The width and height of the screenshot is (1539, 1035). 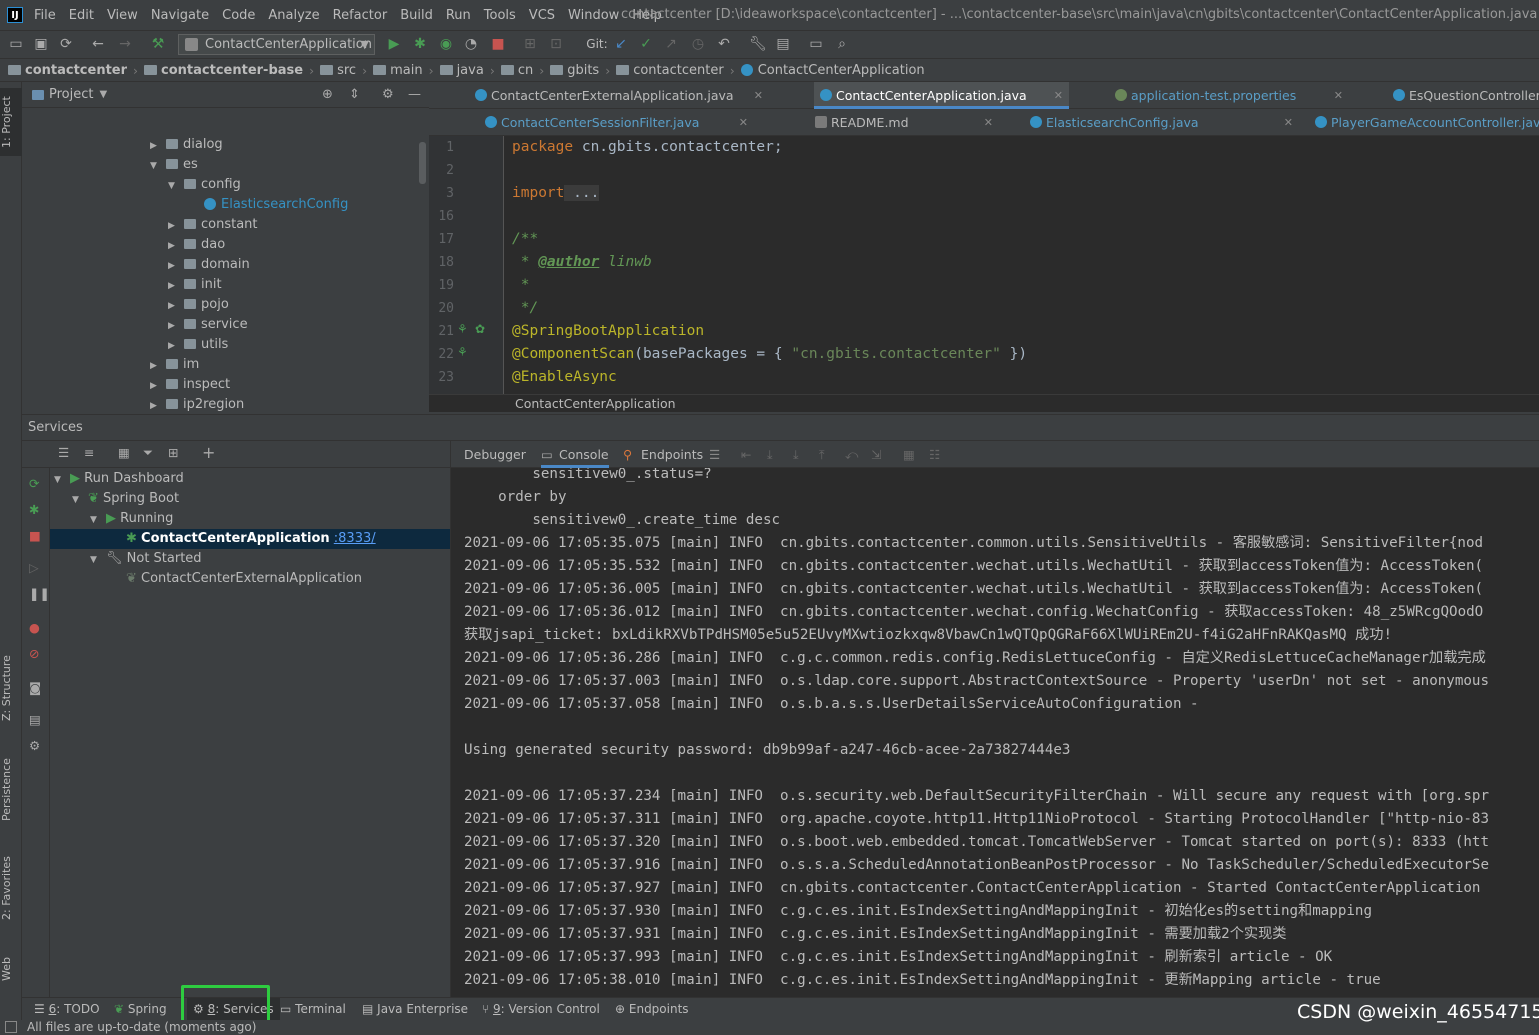 I want to click on tab-terminal: ▭ Terminal, so click(x=313, y=1009).